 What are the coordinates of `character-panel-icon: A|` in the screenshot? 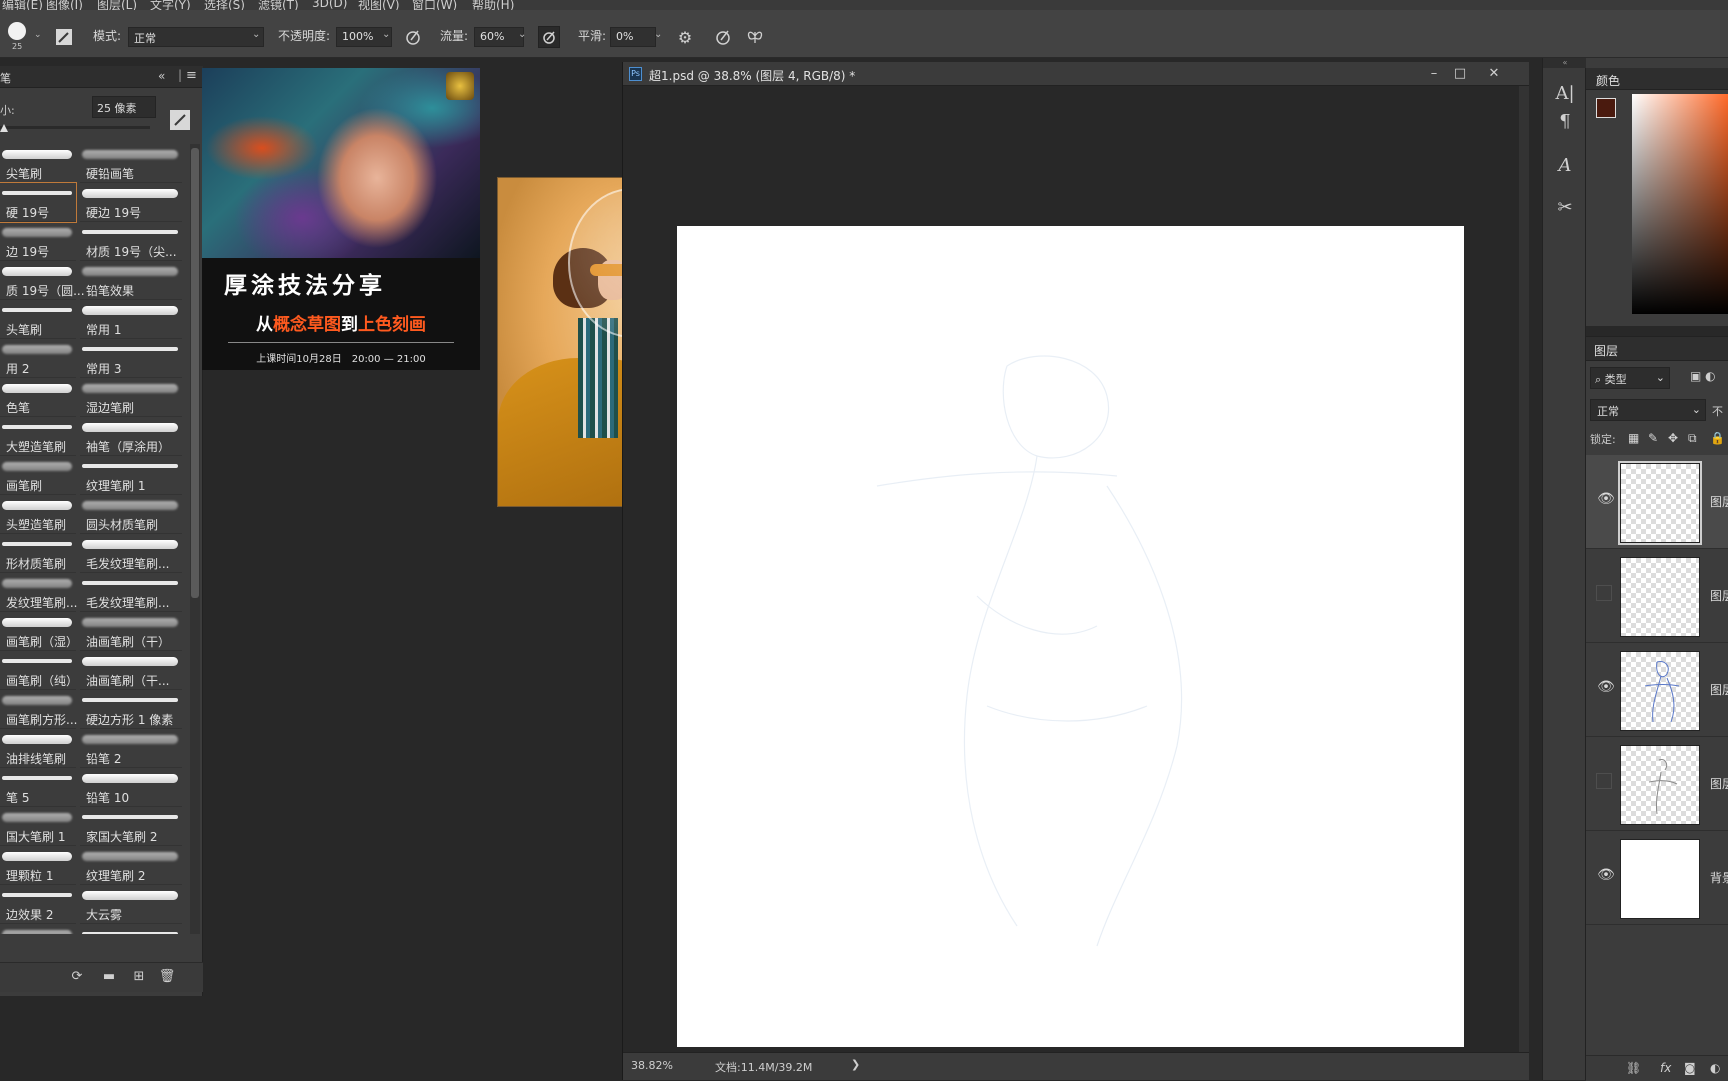 It's located at (1565, 94).